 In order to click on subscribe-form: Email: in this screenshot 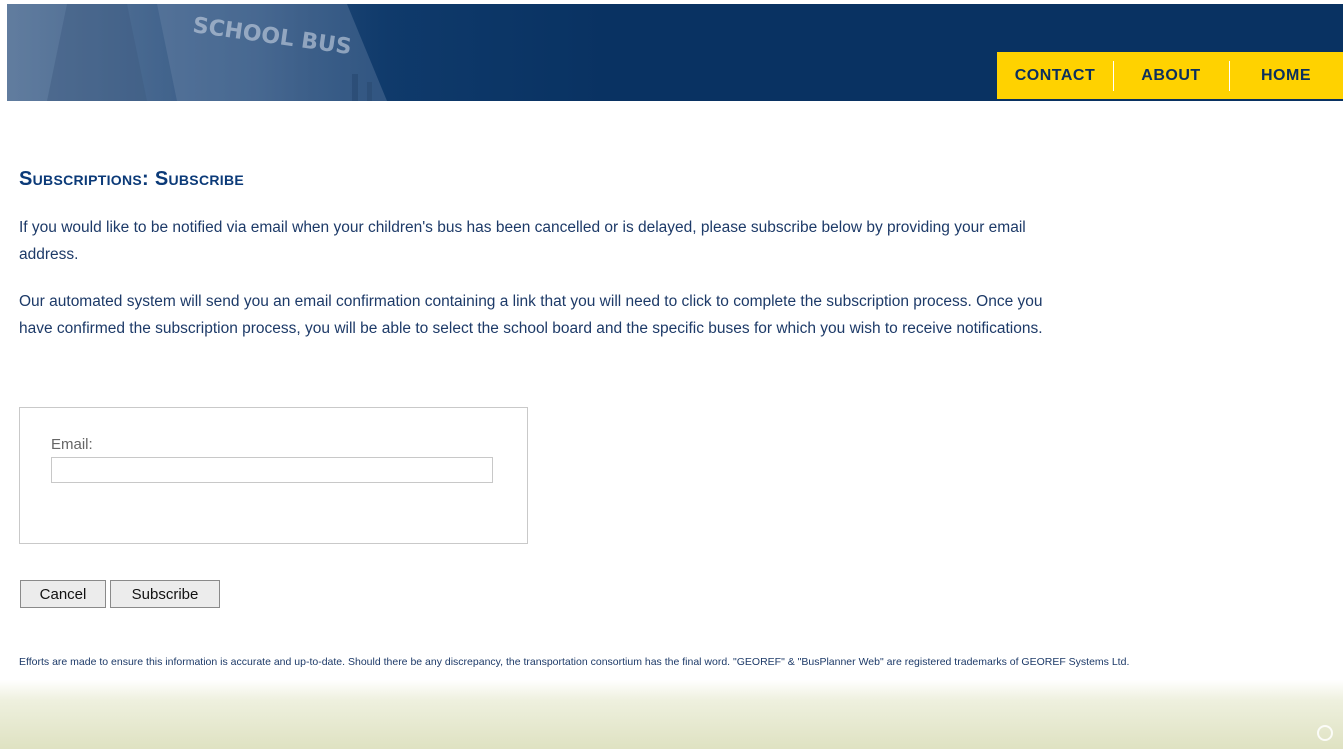, I will do `click(273, 475)`.